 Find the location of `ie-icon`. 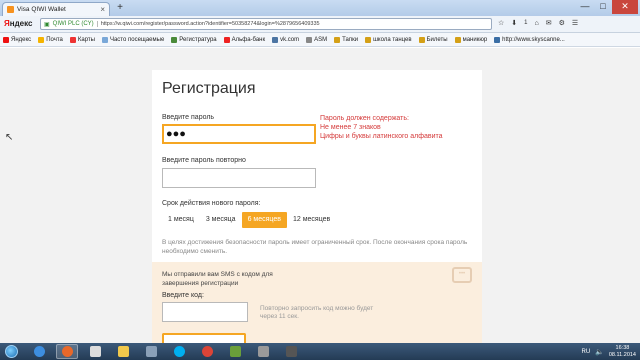

ie-icon is located at coordinates (39, 351).